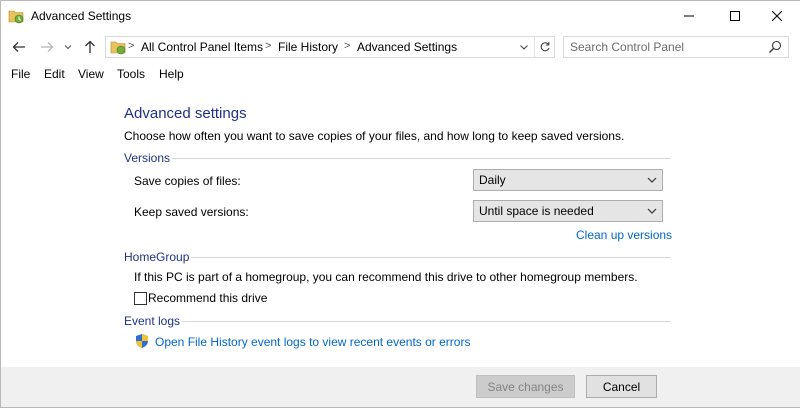 This screenshot has height=408, width=800. Describe the element at coordinates (400, 74) in the screenshot. I see `menu-bar: File Edit View Tools Help` at that location.